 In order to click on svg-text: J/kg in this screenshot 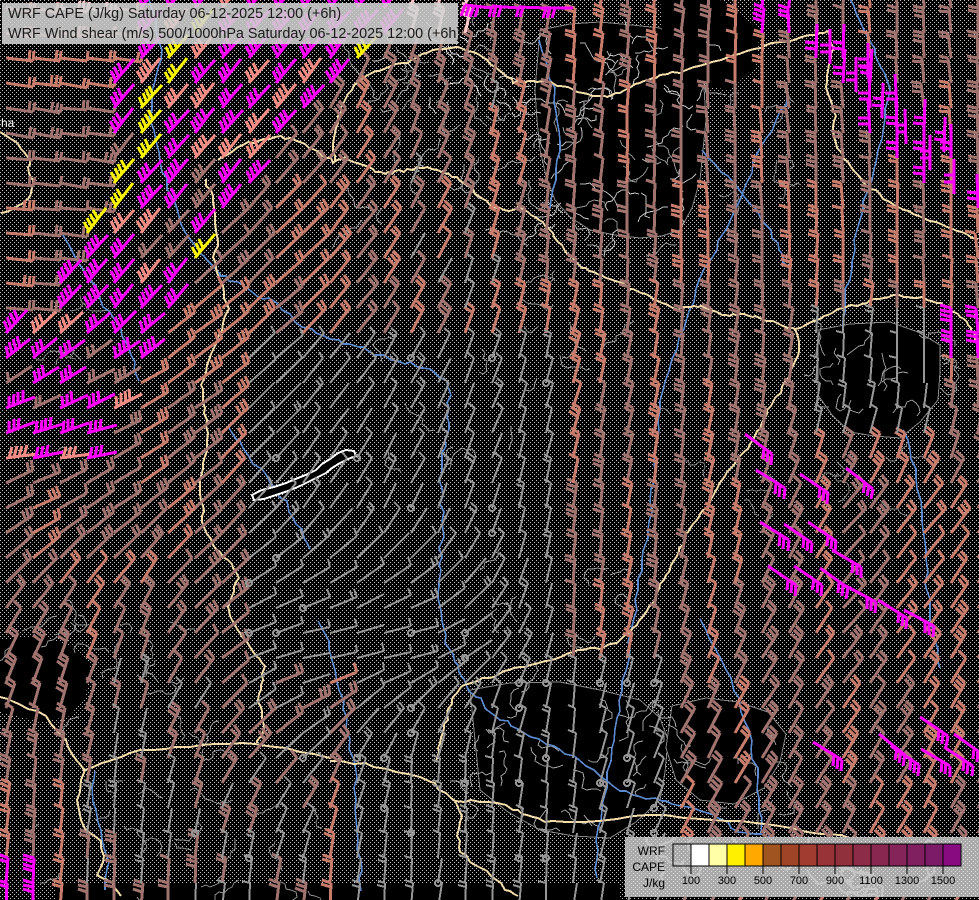, I will do `click(654, 883)`.